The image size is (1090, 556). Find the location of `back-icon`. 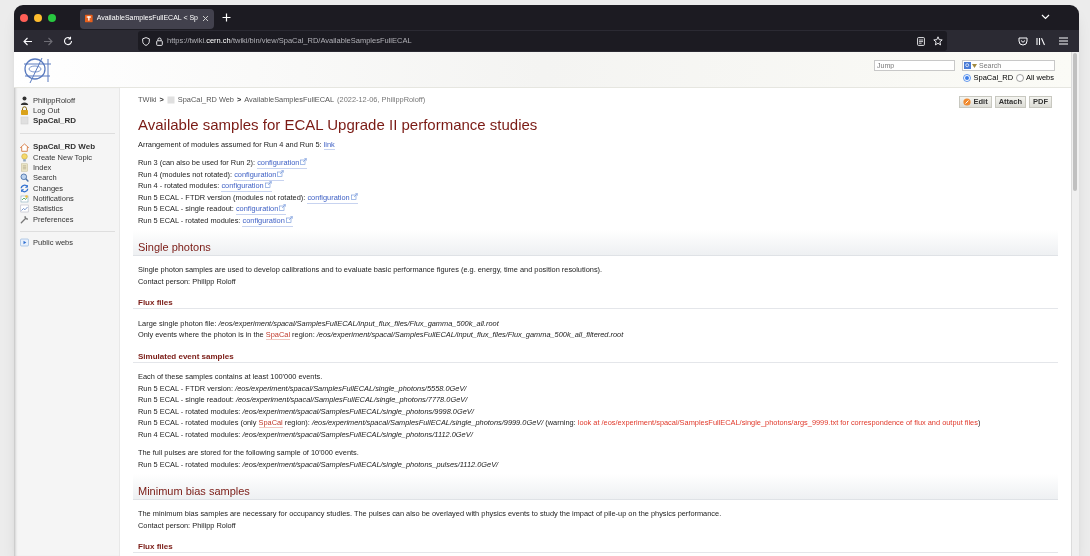

back-icon is located at coordinates (28, 41).